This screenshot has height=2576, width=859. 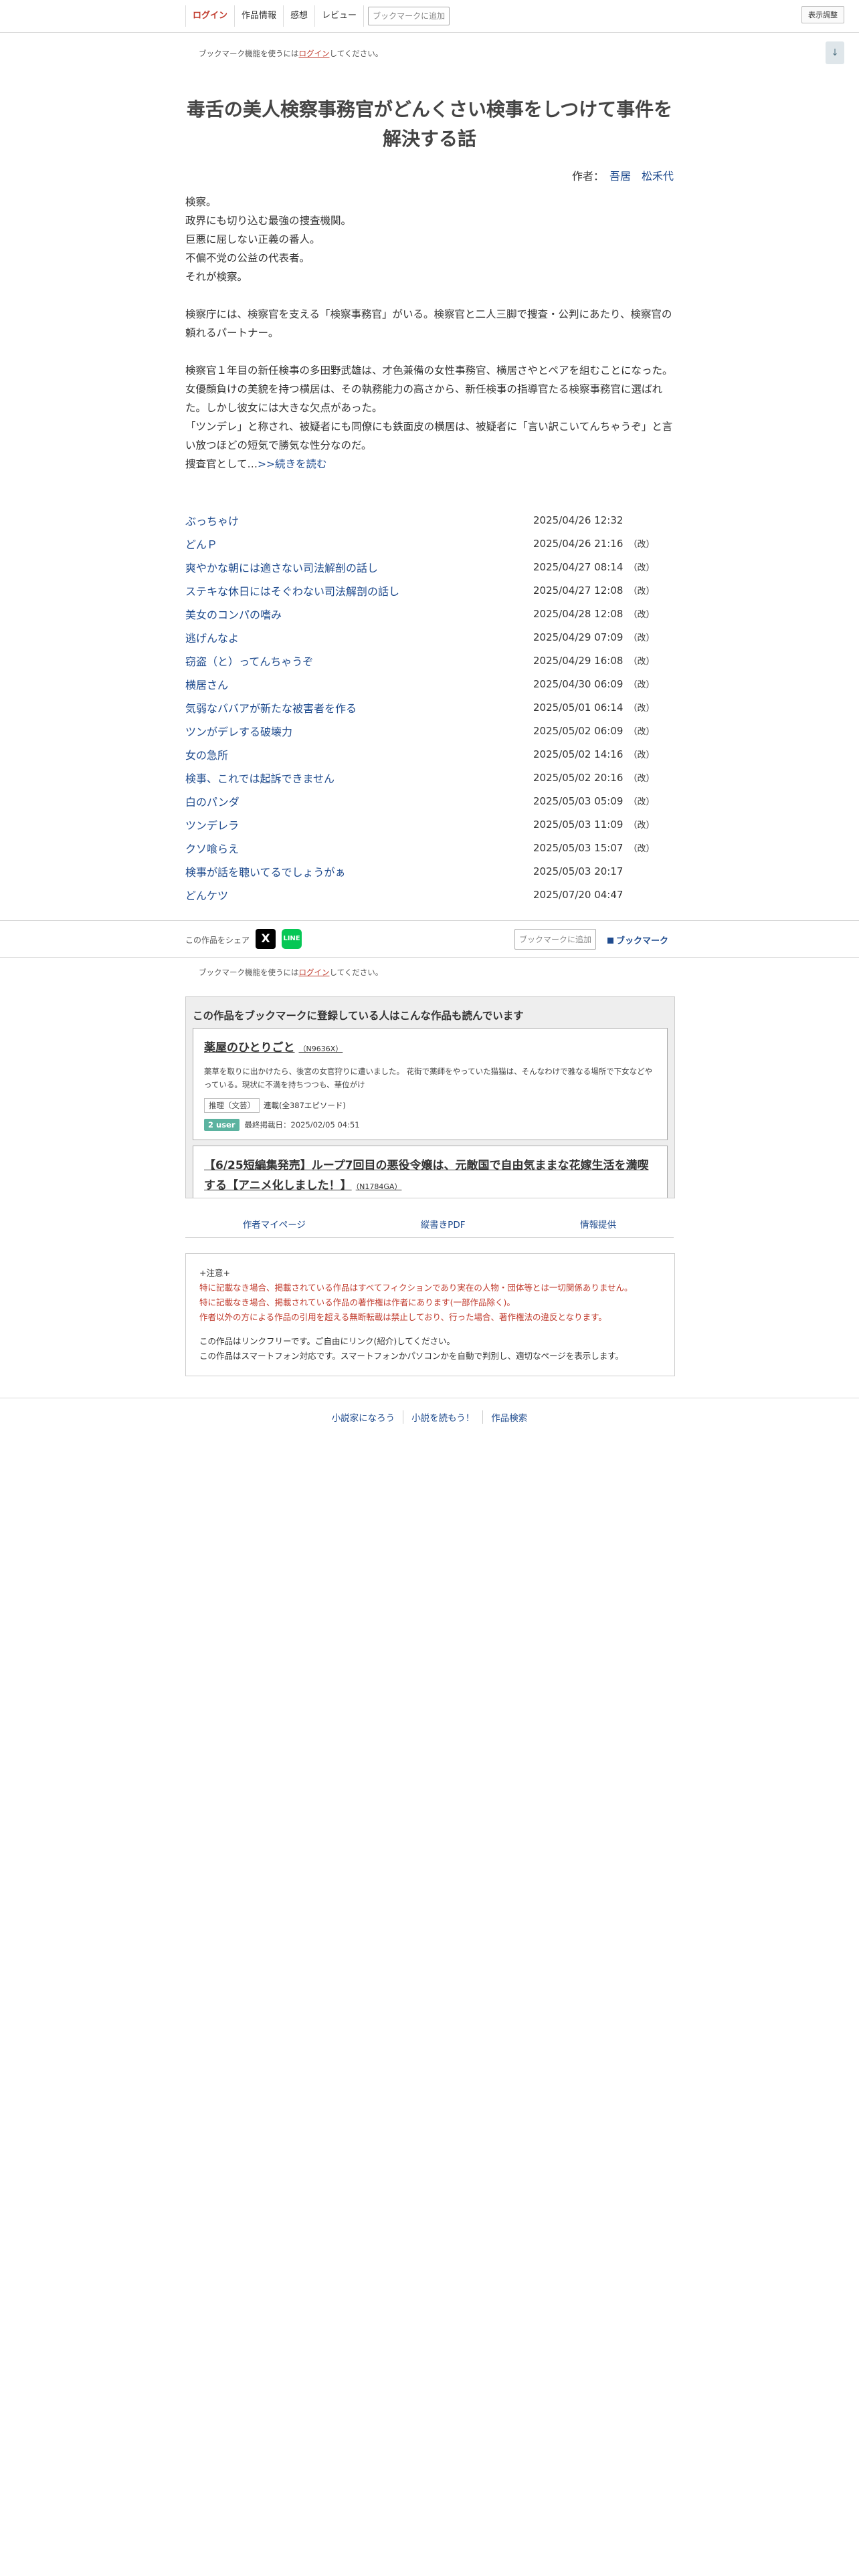 What do you see at coordinates (258, 16) in the screenshot?
I see `novel-info-link: 作品情報` at bounding box center [258, 16].